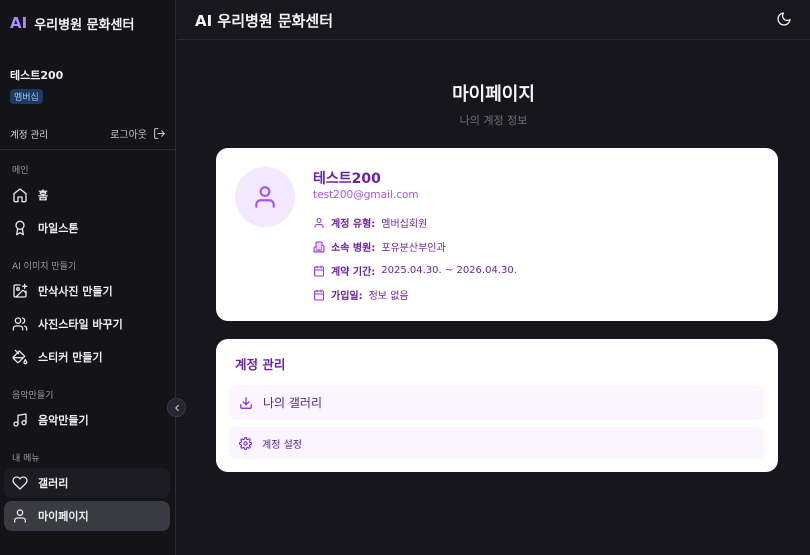 This screenshot has height=555, width=810. I want to click on page-subtitle: 나의 계정 정보, so click(493, 120).